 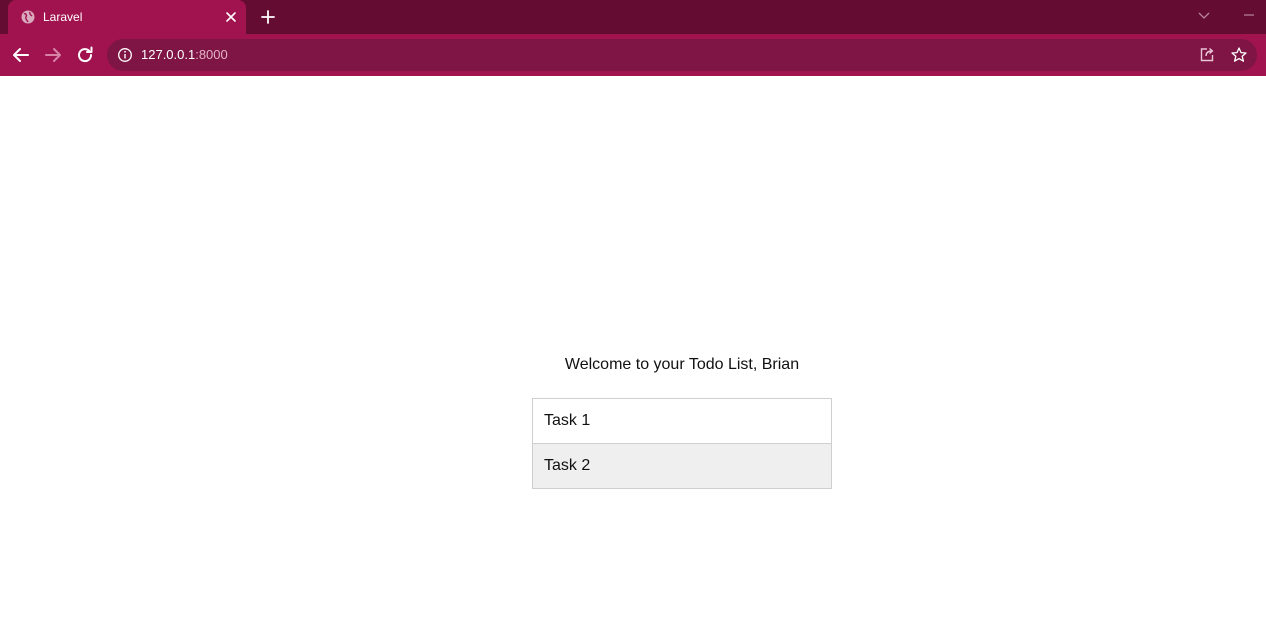 I want to click on address-bar: 127.0.0.1:8000, so click(x=682, y=55).